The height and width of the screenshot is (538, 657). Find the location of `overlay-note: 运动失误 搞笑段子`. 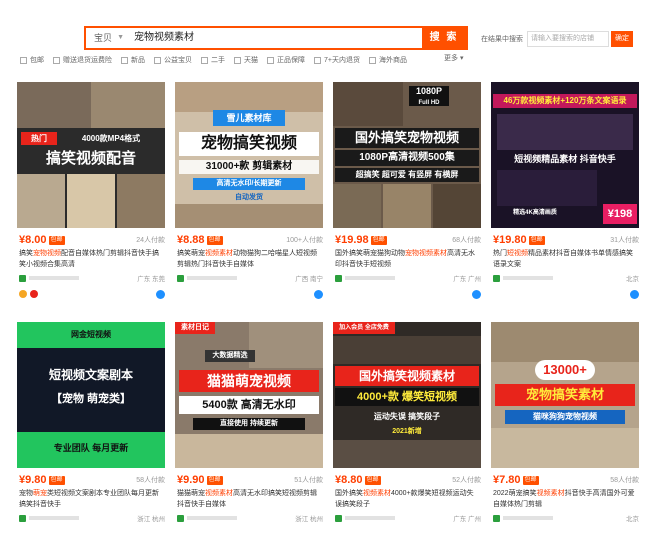

overlay-note: 运动失误 搞笑段子 is located at coordinates (407, 416).